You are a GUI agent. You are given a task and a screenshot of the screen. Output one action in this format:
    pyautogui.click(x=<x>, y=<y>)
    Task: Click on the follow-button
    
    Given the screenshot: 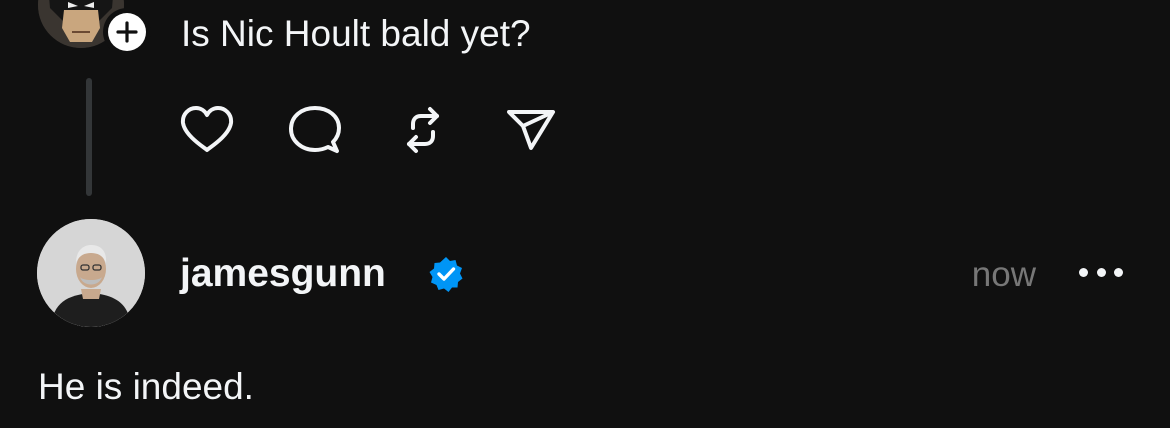 What is the action you would take?
    pyautogui.click(x=127, y=32)
    